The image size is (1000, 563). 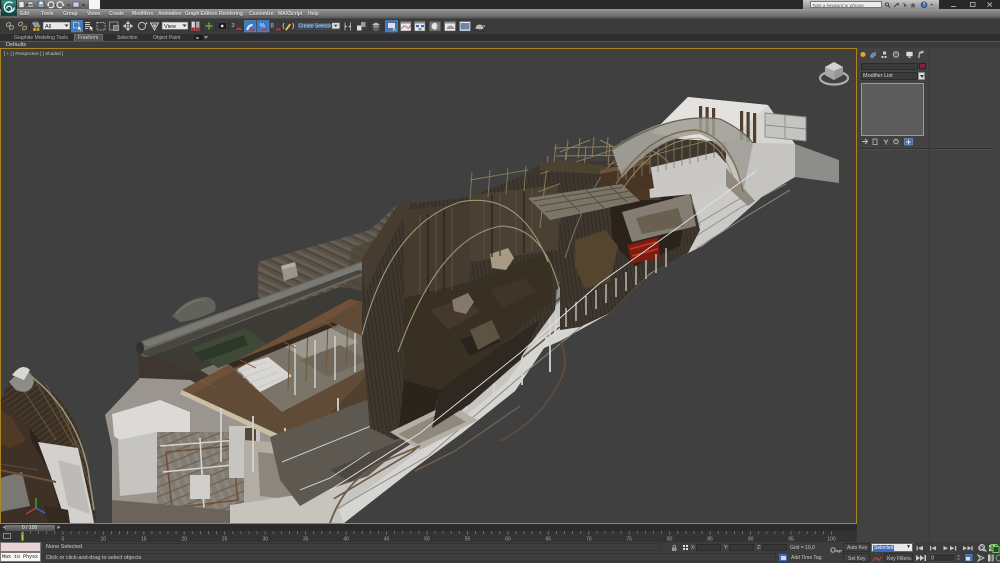 What do you see at coordinates (233, 26) in the screenshot?
I see `svg-text: 3` at bounding box center [233, 26].